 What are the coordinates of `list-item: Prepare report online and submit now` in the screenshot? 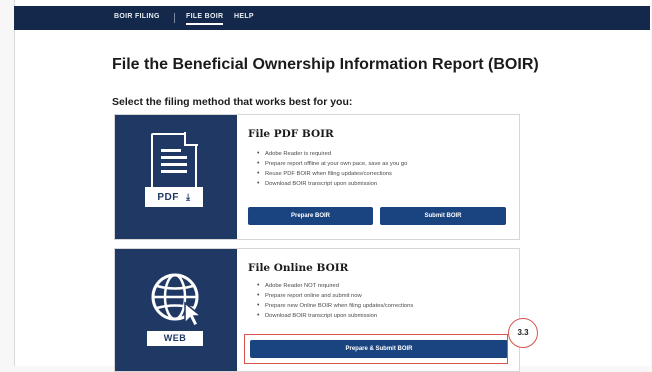 It's located at (335, 296).